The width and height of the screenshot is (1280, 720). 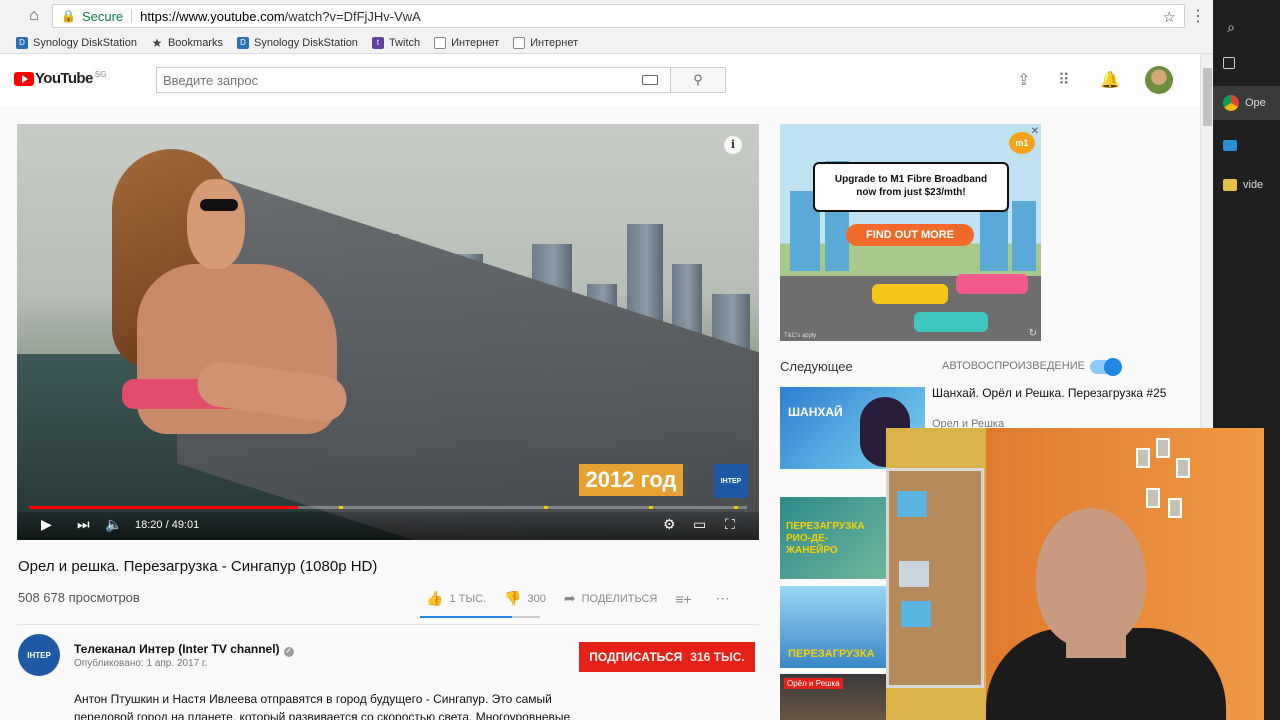 I want to click on webcam-overlay, so click(x=1075, y=574).